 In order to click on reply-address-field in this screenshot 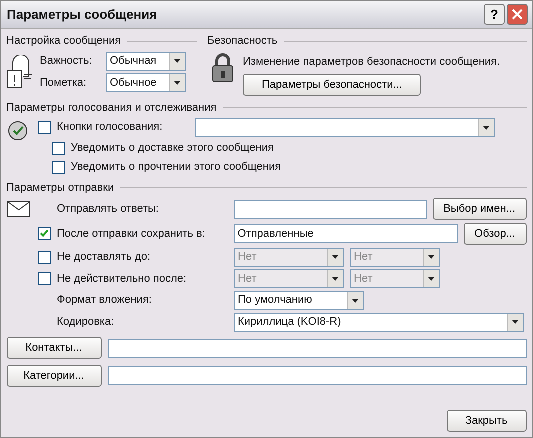, I will do `click(330, 209)`.